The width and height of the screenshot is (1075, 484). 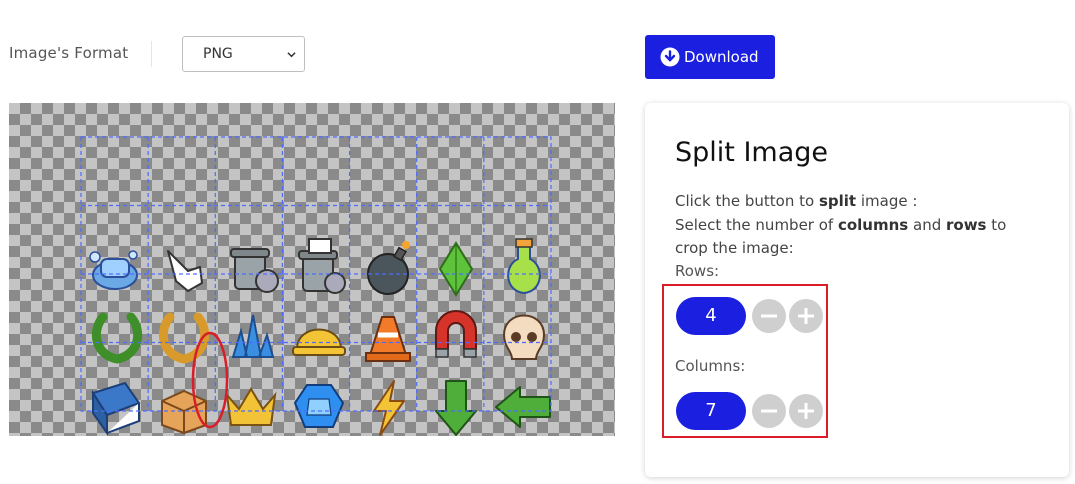 I want to click on instruction-line-2: Select the number of columns and rows to, so click(x=840, y=225).